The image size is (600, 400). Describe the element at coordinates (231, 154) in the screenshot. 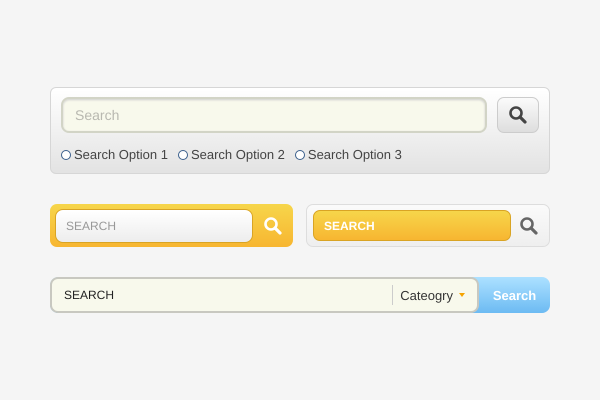

I see `radio-option: Search Option 2` at that location.